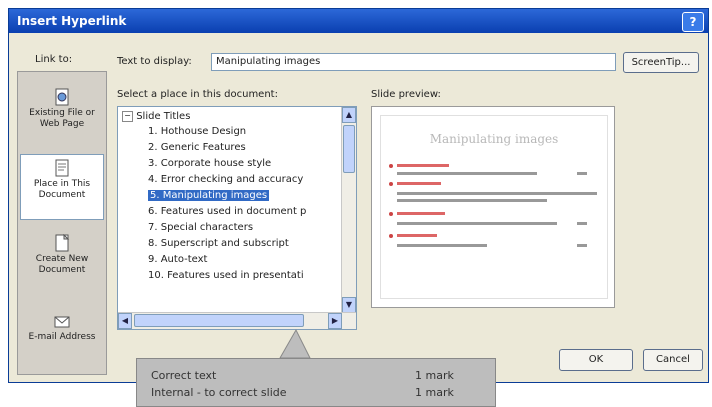  I want to click on callout-criterion: Internal - to correct slide, so click(219, 392).